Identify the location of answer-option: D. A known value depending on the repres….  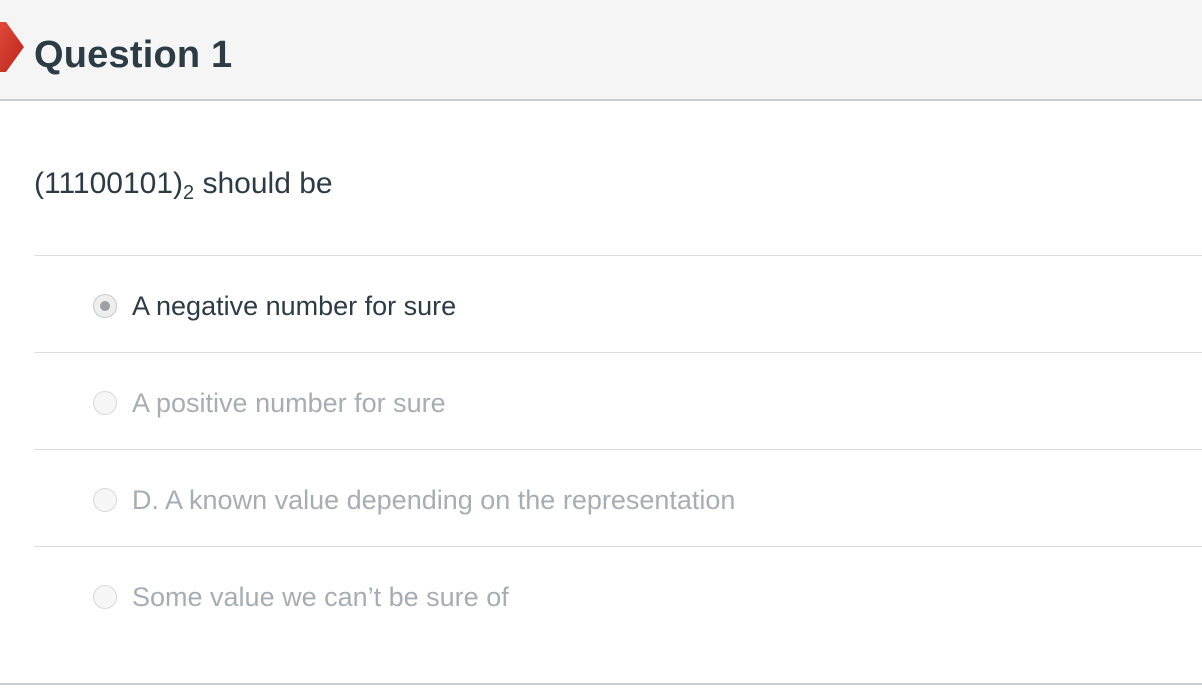
(618, 500).